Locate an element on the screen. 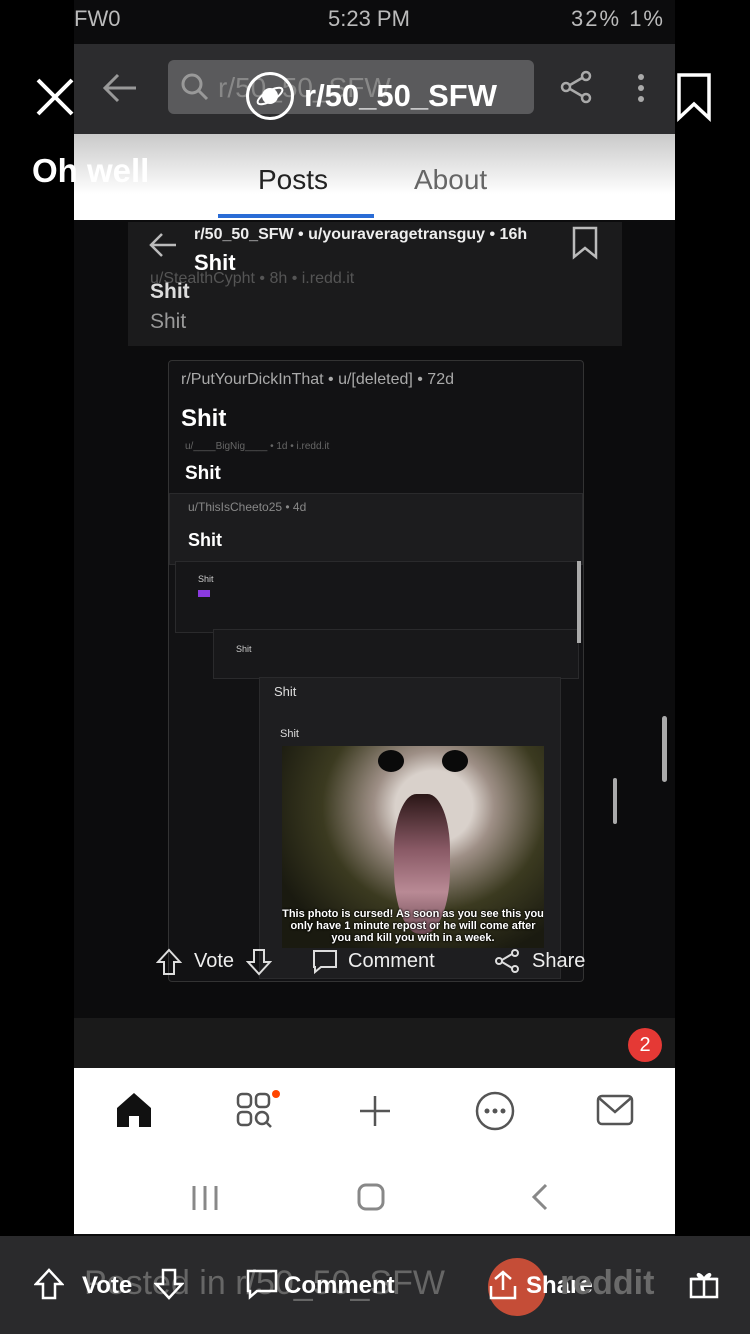 The height and width of the screenshot is (1334, 750). bottom-nav is located at coordinates (374, 1116).